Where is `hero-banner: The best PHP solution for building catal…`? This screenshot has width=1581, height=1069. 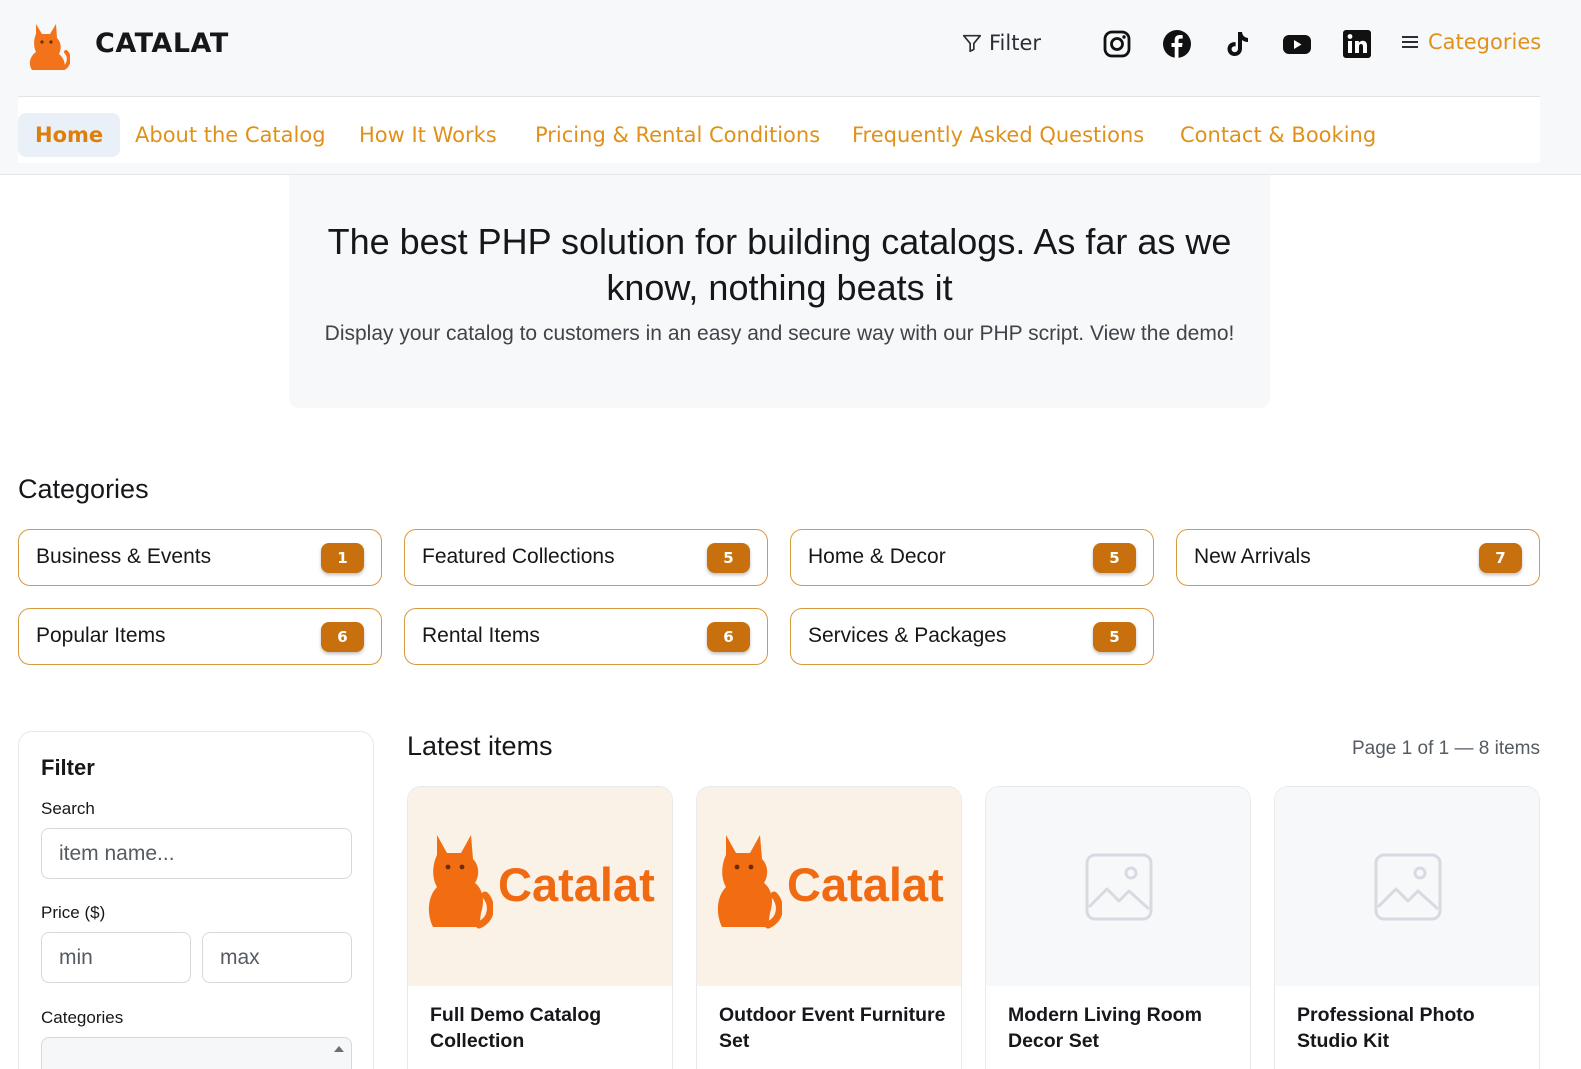
hero-banner: The best PHP solution for building catal… is located at coordinates (779, 291).